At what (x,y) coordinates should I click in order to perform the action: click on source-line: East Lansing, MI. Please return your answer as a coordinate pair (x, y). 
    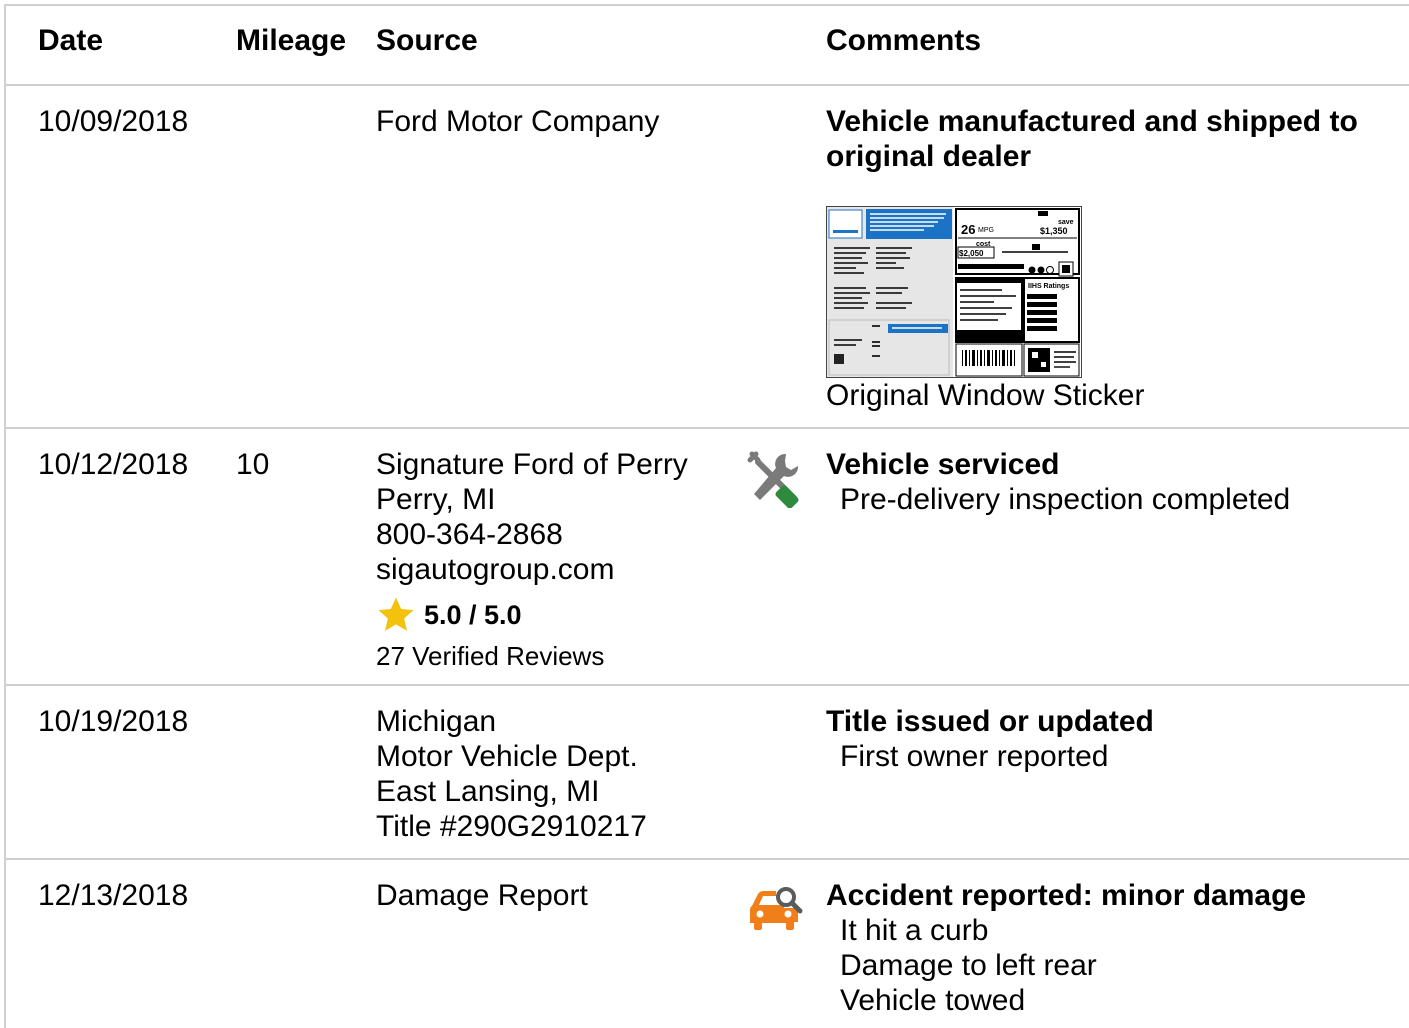
    Looking at the image, I should click on (488, 791).